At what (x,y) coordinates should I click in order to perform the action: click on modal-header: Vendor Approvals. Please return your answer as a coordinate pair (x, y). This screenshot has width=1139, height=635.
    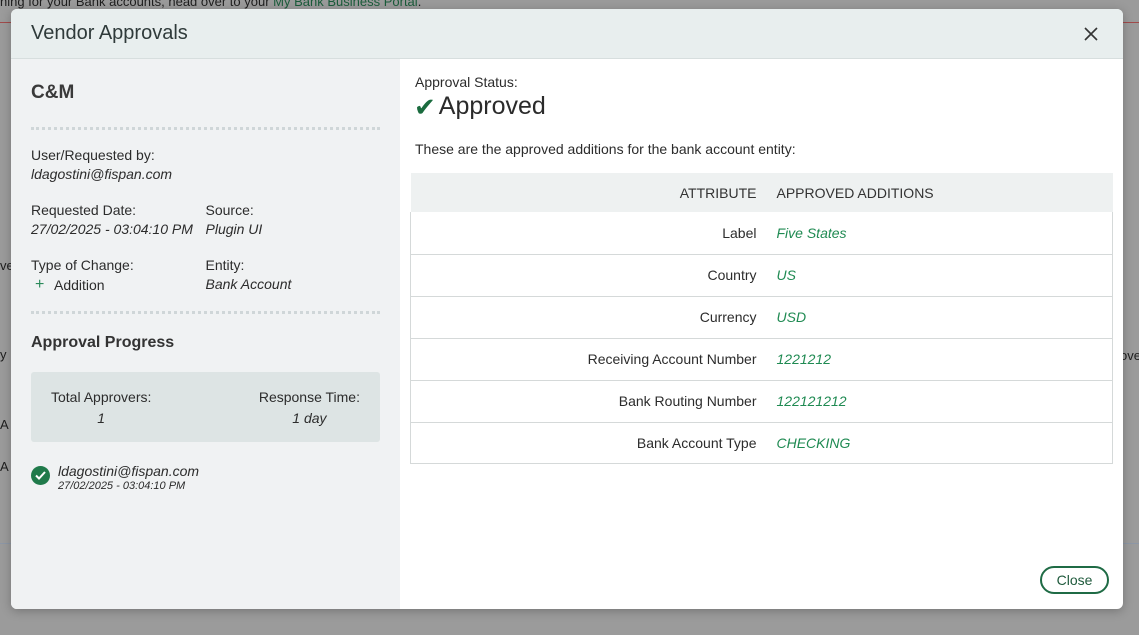
    Looking at the image, I should click on (567, 34).